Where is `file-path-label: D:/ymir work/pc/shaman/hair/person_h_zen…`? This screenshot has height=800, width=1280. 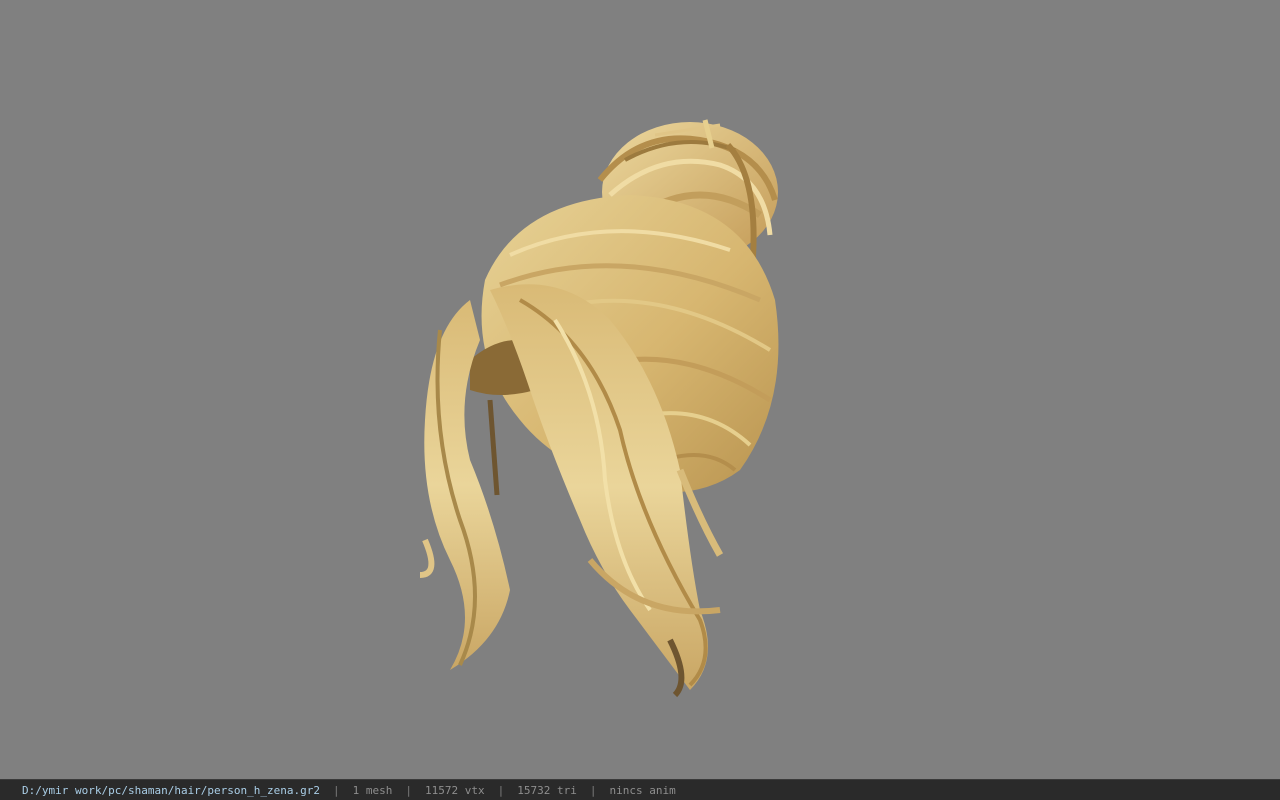
file-path-label: D:/ymir work/pc/shaman/hair/person_h_zen… is located at coordinates (171, 790).